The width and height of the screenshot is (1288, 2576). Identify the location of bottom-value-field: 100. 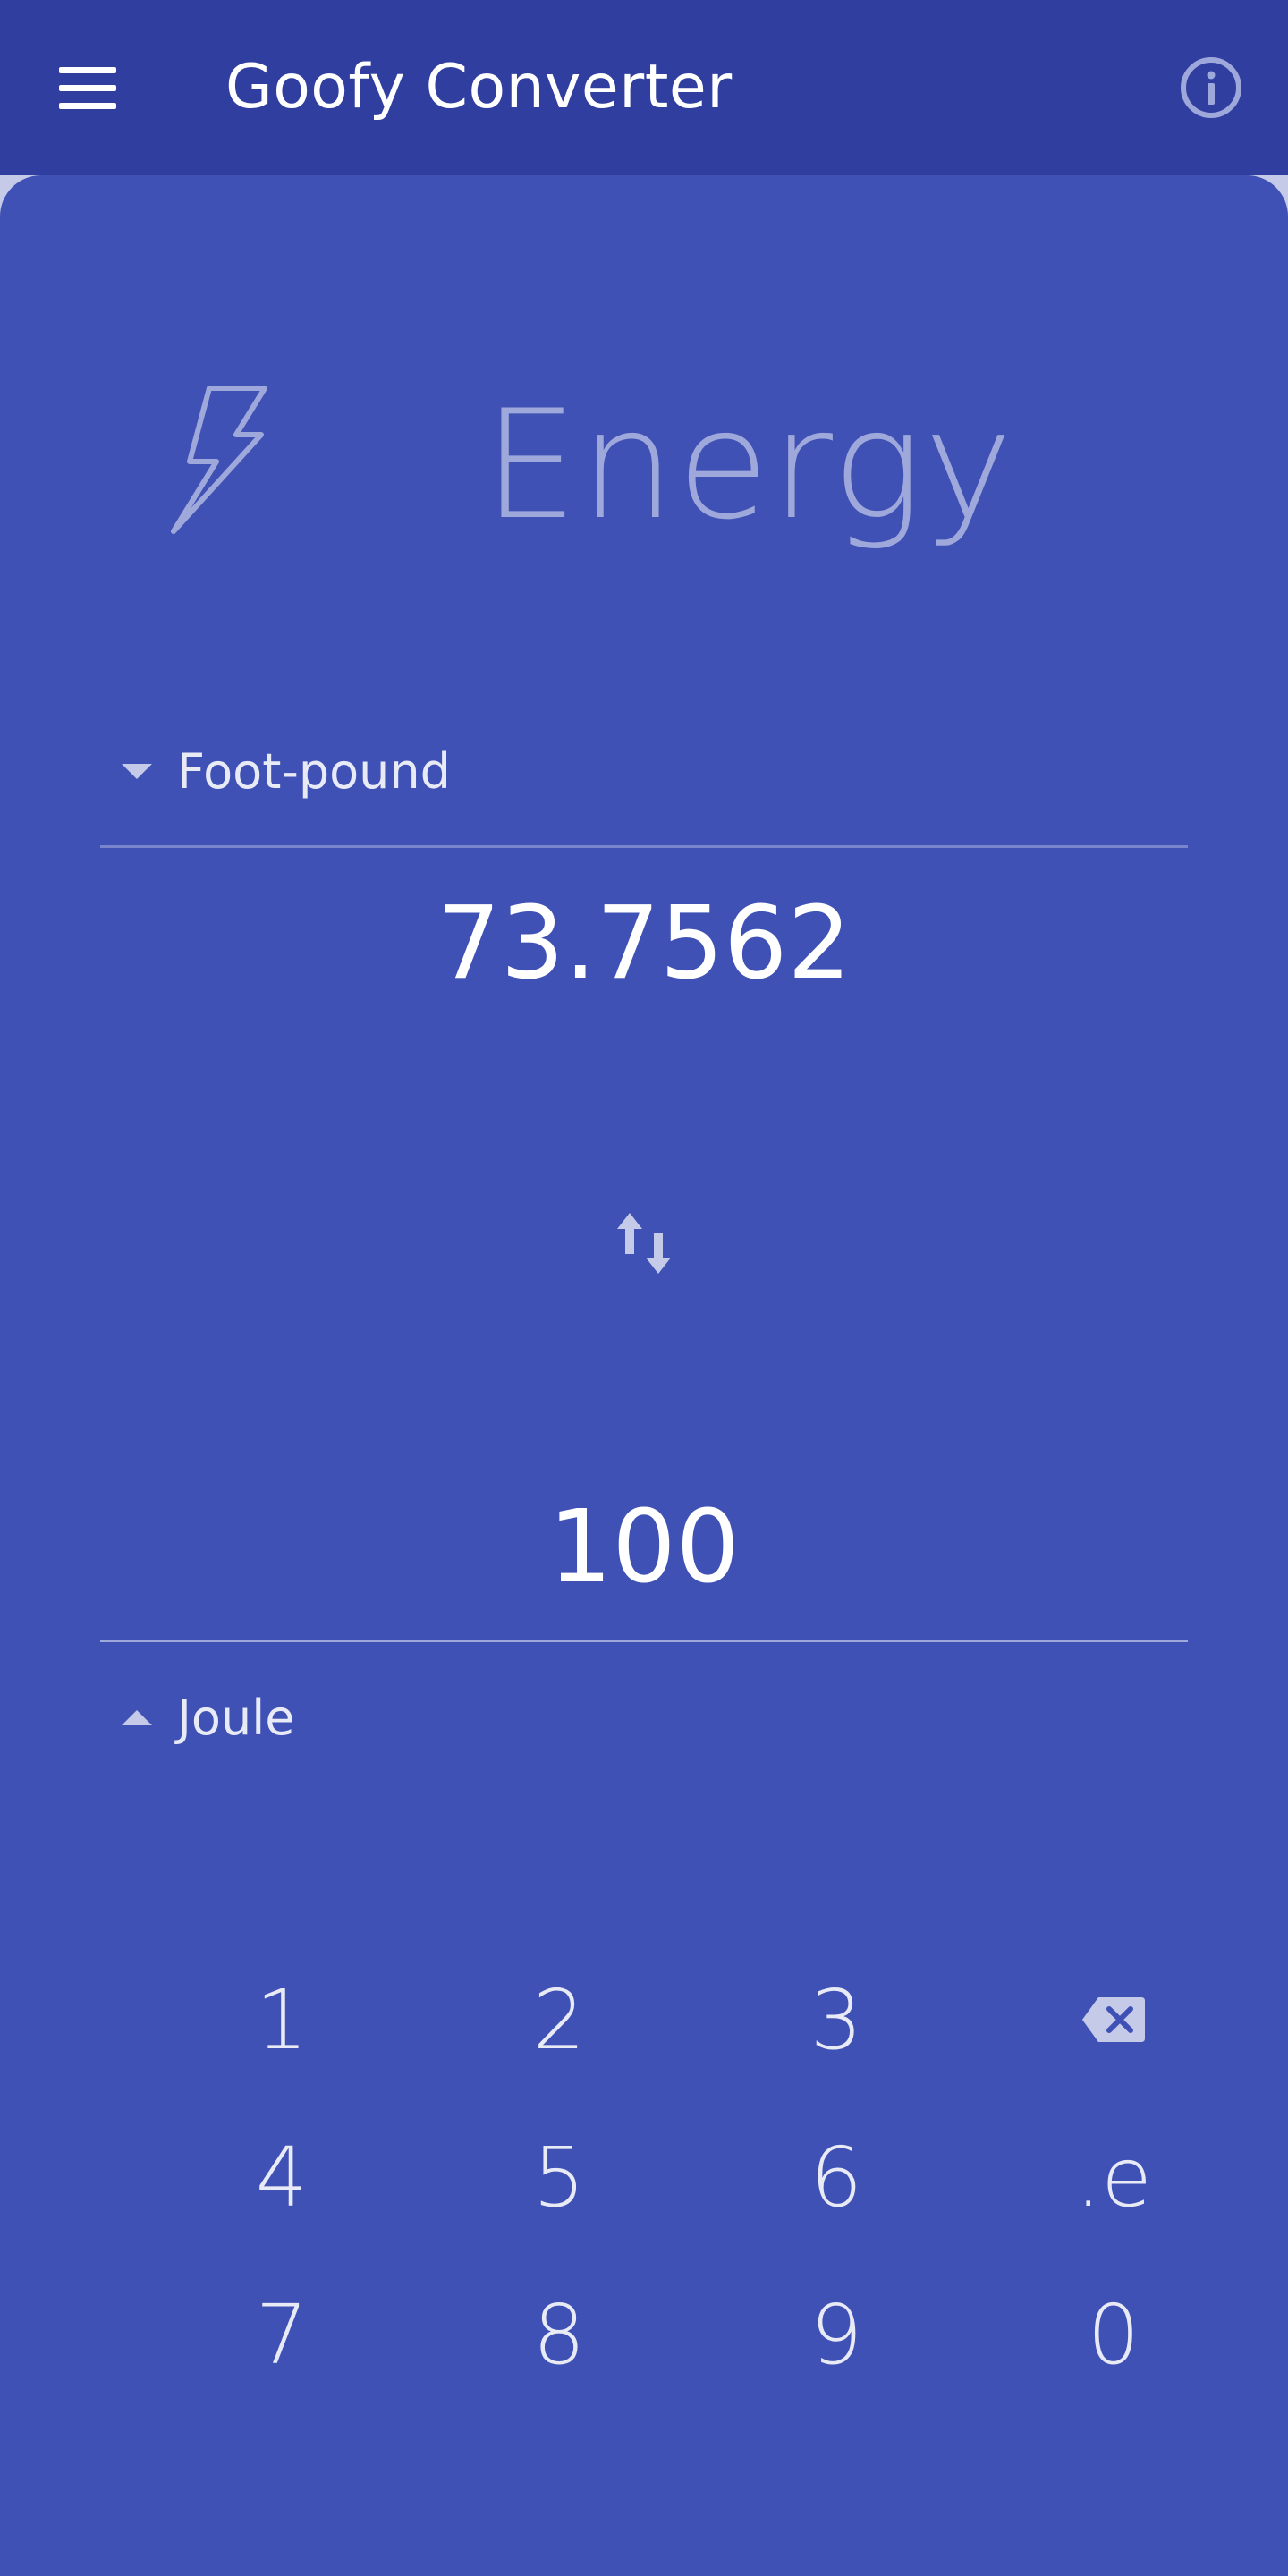
(644, 1547).